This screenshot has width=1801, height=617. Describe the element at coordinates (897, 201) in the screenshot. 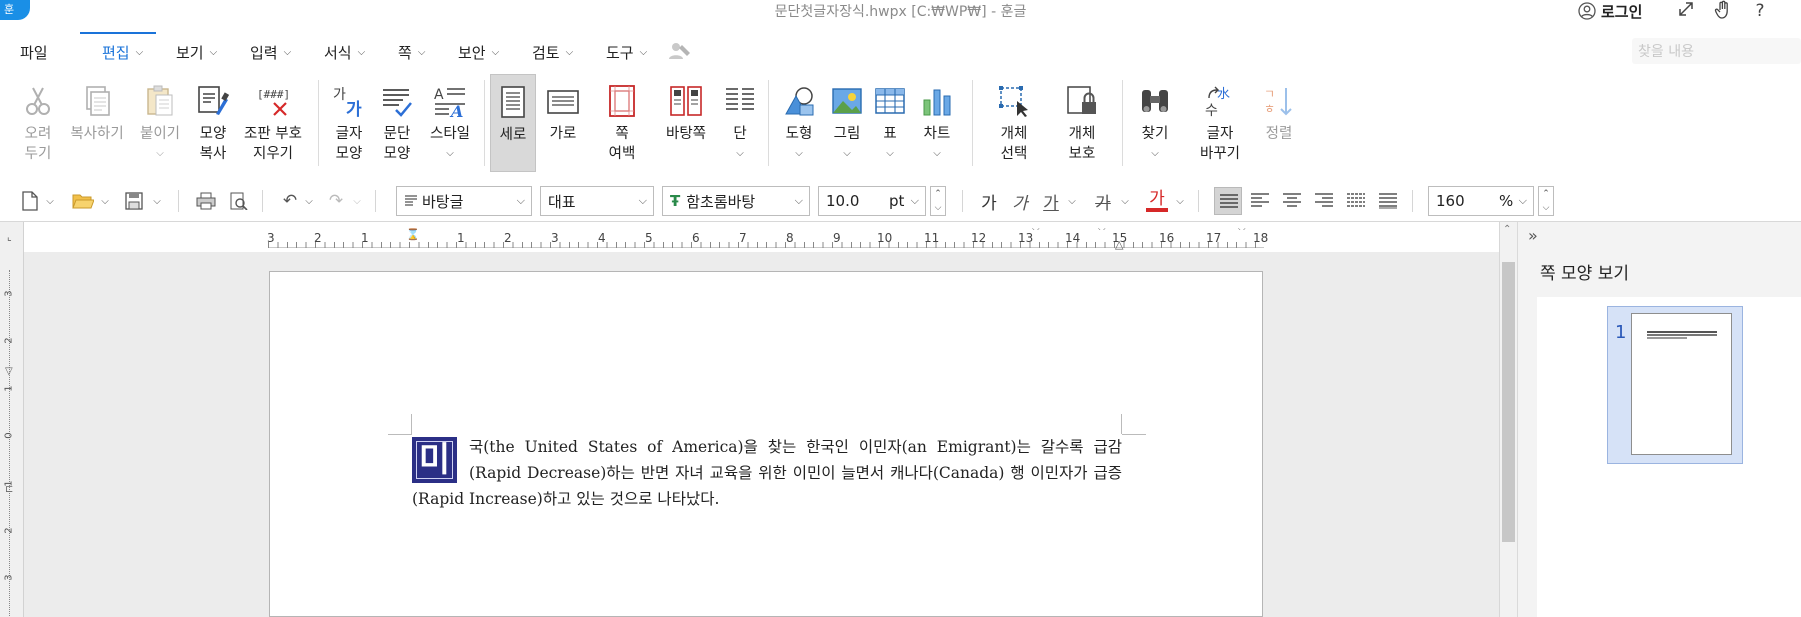

I see `font-size-unit: pt` at that location.